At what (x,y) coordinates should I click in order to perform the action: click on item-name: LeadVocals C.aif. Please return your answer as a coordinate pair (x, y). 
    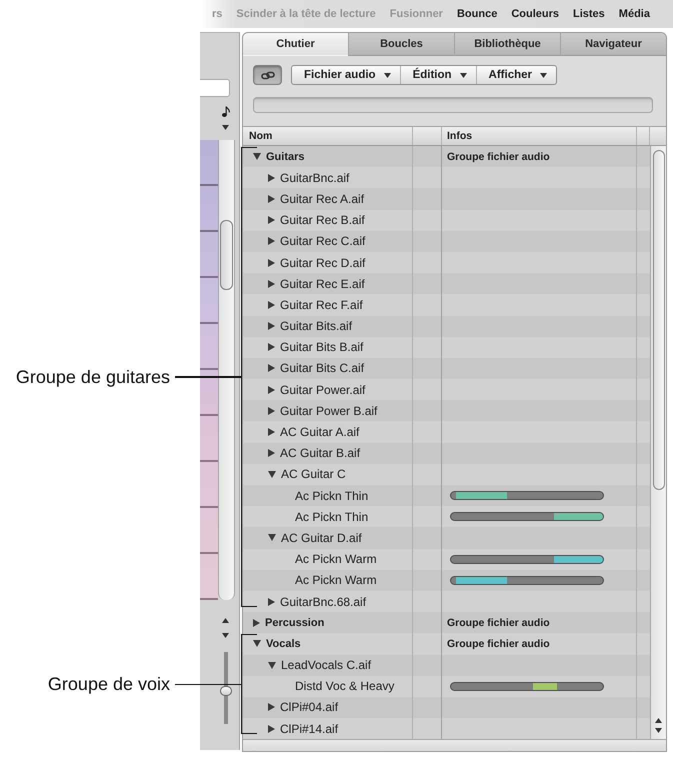
    Looking at the image, I should click on (326, 665).